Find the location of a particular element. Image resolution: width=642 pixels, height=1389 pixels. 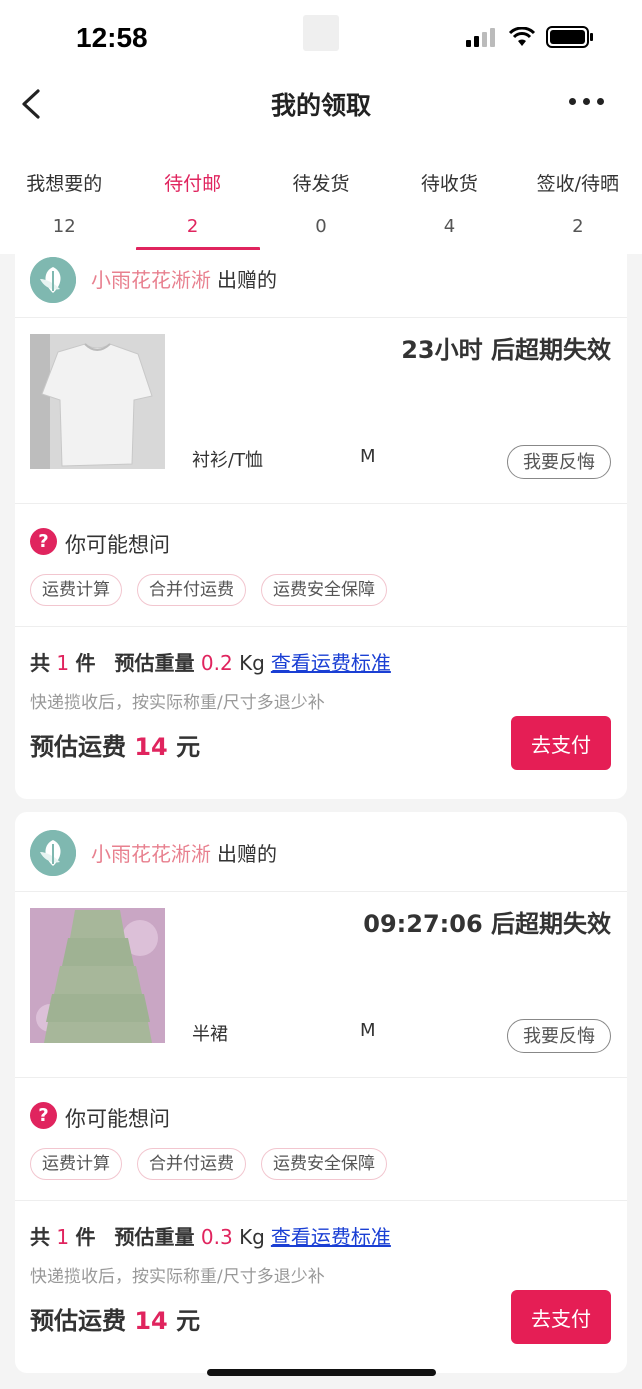

more-options-icon is located at coordinates (586, 101).